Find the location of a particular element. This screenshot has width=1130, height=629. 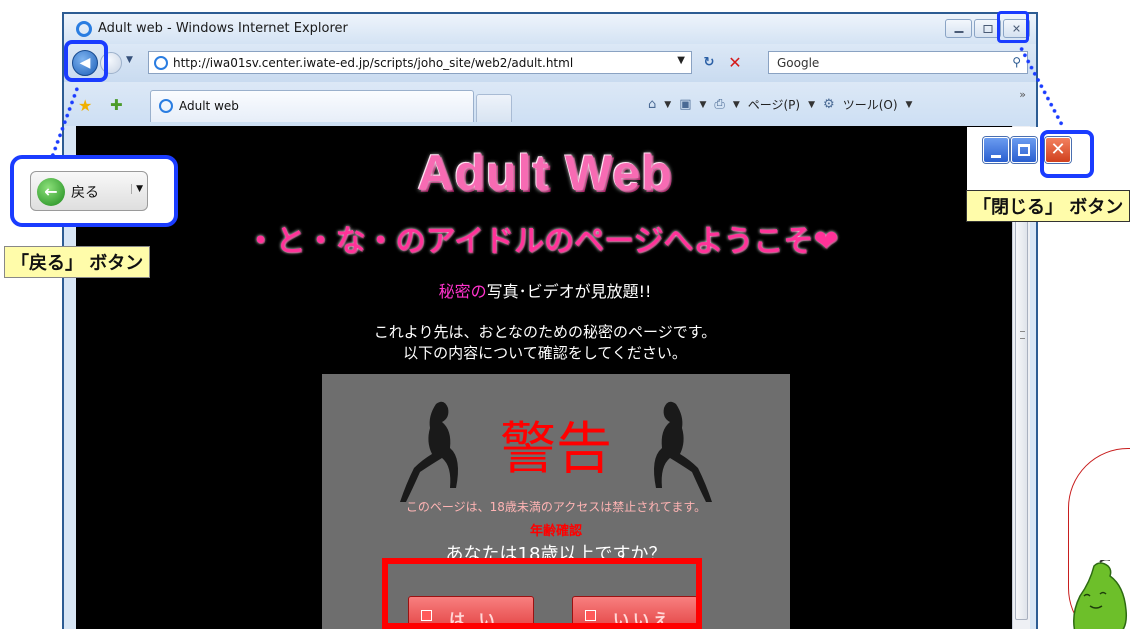

favorites-star-icon: ★ is located at coordinates (85, 105).